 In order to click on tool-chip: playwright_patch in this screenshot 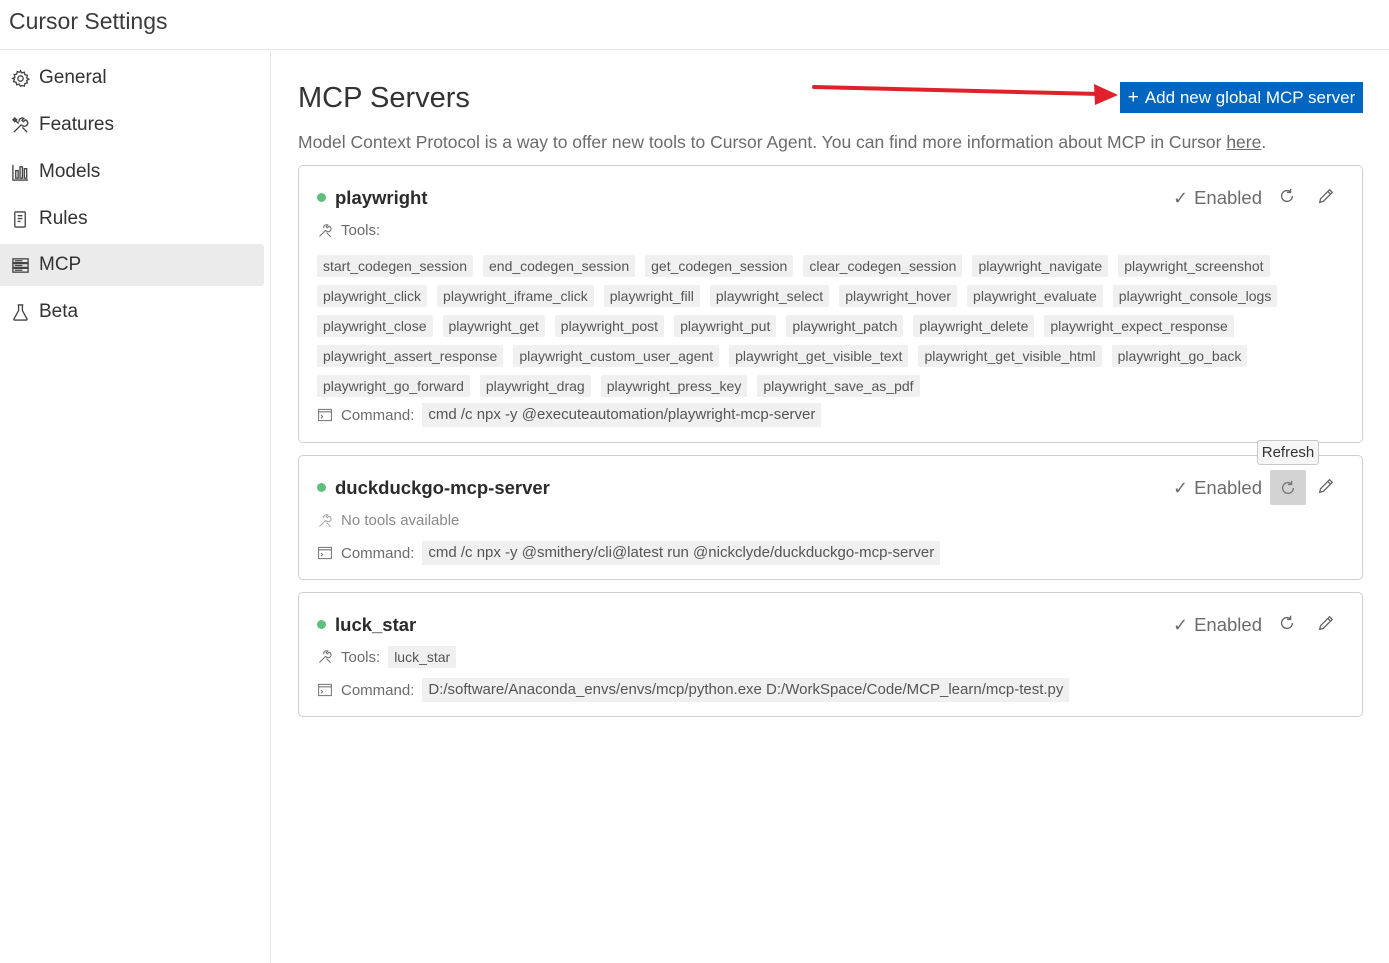, I will do `click(845, 326)`.